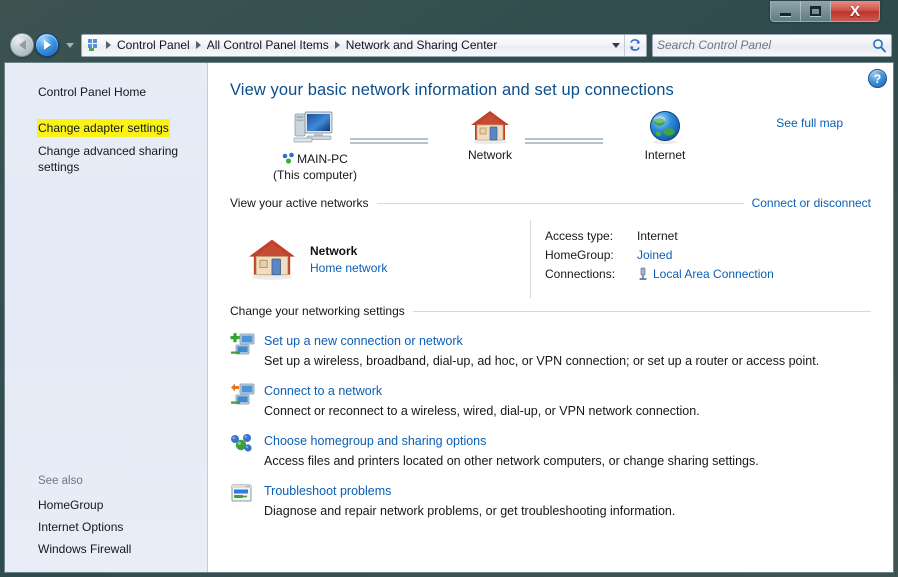  What do you see at coordinates (348, 259) in the screenshot?
I see `active-network-text: Network Home network` at bounding box center [348, 259].